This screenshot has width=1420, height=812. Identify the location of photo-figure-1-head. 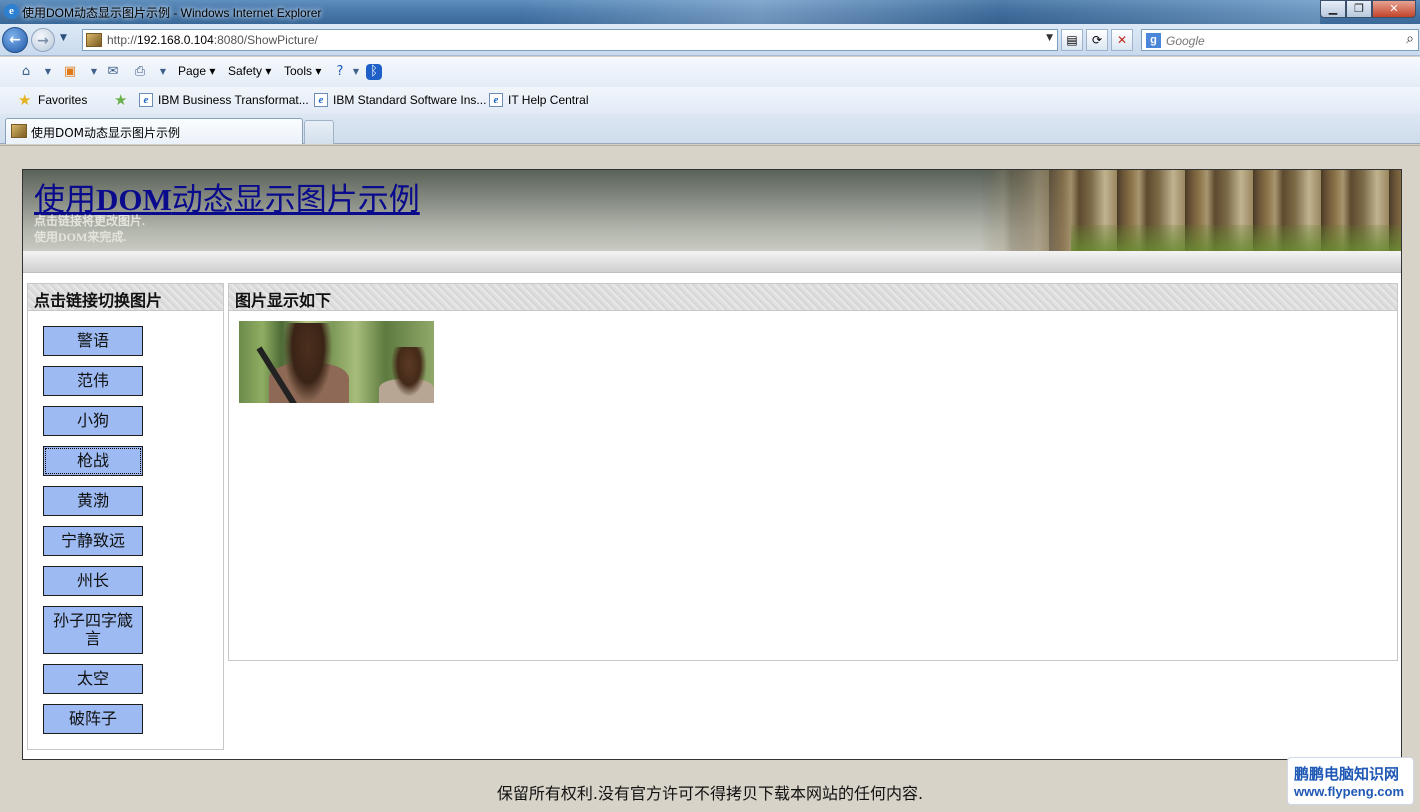
(308, 363).